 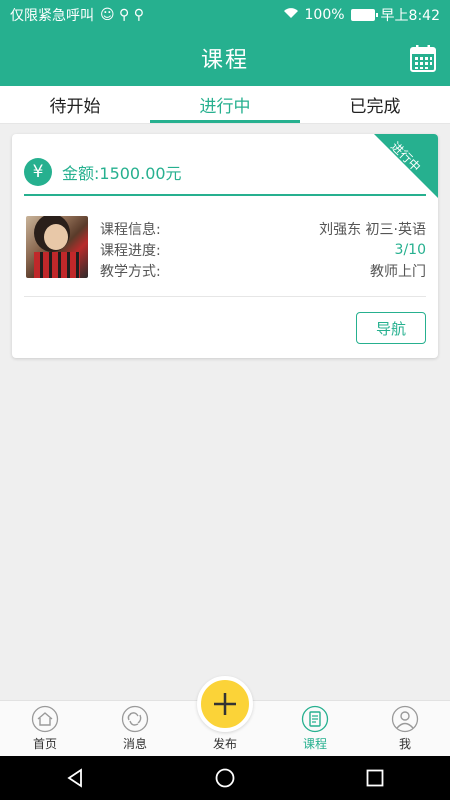 I want to click on battery-text: 100%, so click(x=324, y=15).